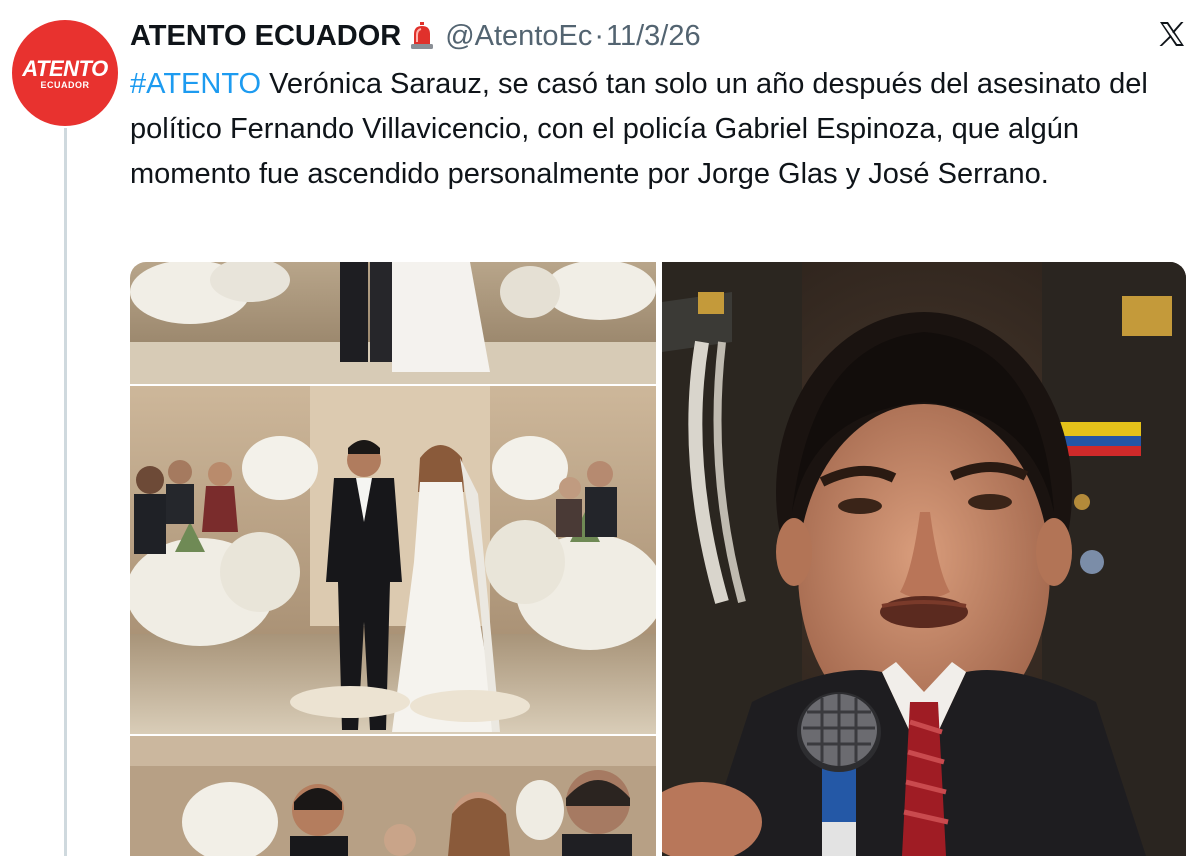 The height and width of the screenshot is (856, 1200). What do you see at coordinates (653, 36) in the screenshot?
I see `tweet-timestamp: 11/3/26` at bounding box center [653, 36].